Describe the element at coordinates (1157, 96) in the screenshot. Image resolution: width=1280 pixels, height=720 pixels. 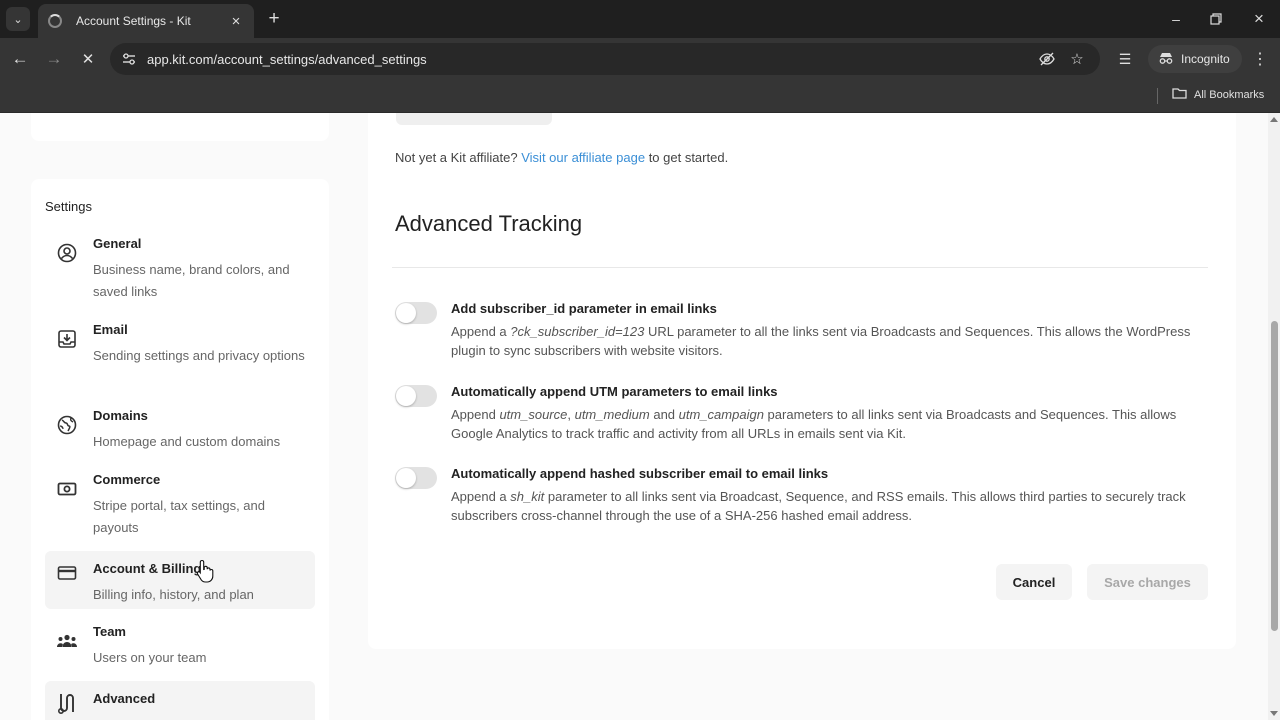
I see `bookmarks-divider` at that location.